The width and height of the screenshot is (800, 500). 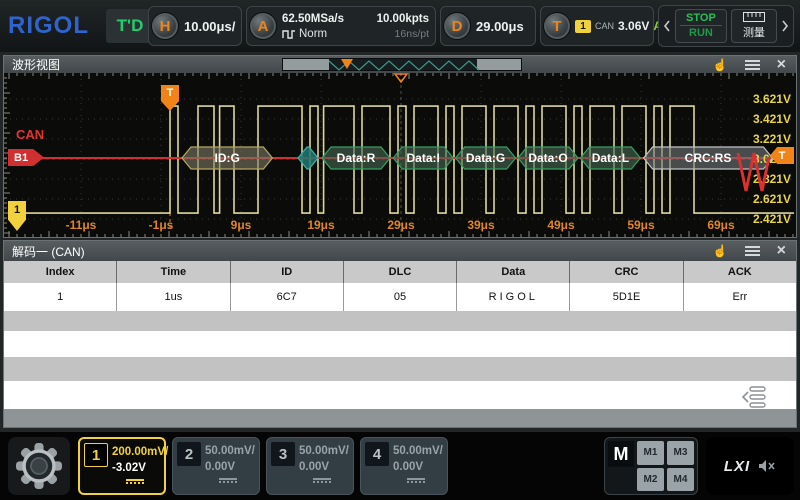 What do you see at coordinates (161, 225) in the screenshot?
I see `time-label: -1μs` at bounding box center [161, 225].